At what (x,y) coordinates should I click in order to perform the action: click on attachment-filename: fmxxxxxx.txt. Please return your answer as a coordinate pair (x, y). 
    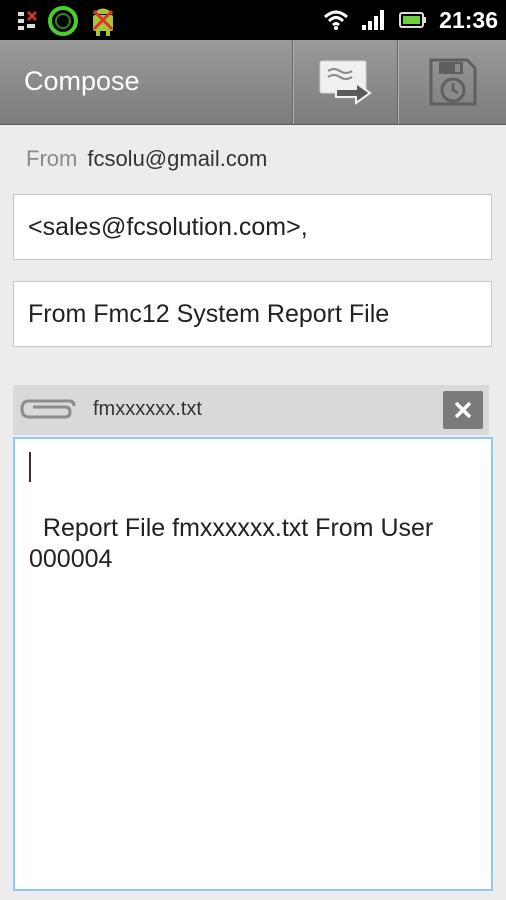
    Looking at the image, I should click on (147, 409).